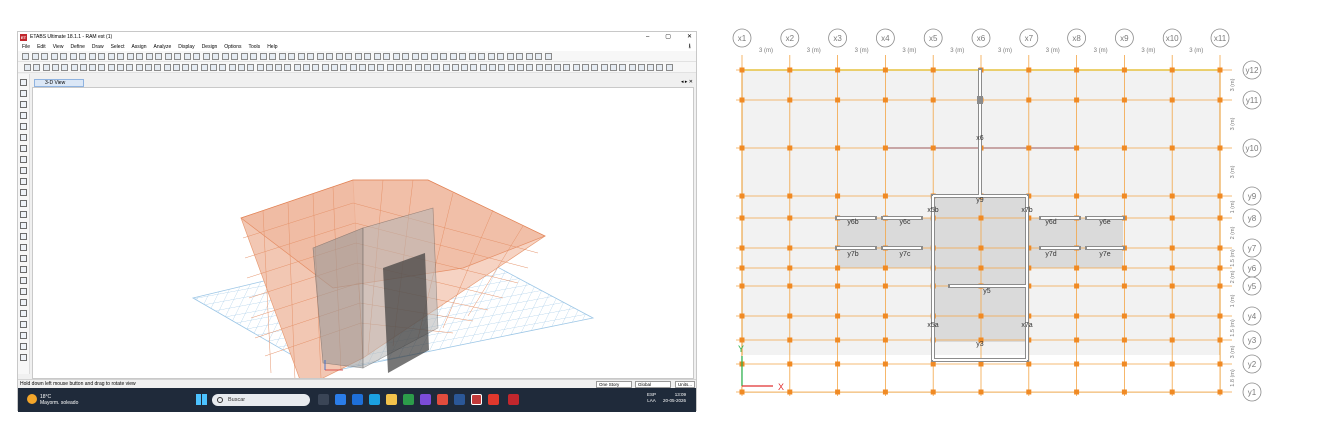 This screenshot has width=1327, height=441. Describe the element at coordinates (459, 399) in the screenshot. I see `word-icon` at that location.